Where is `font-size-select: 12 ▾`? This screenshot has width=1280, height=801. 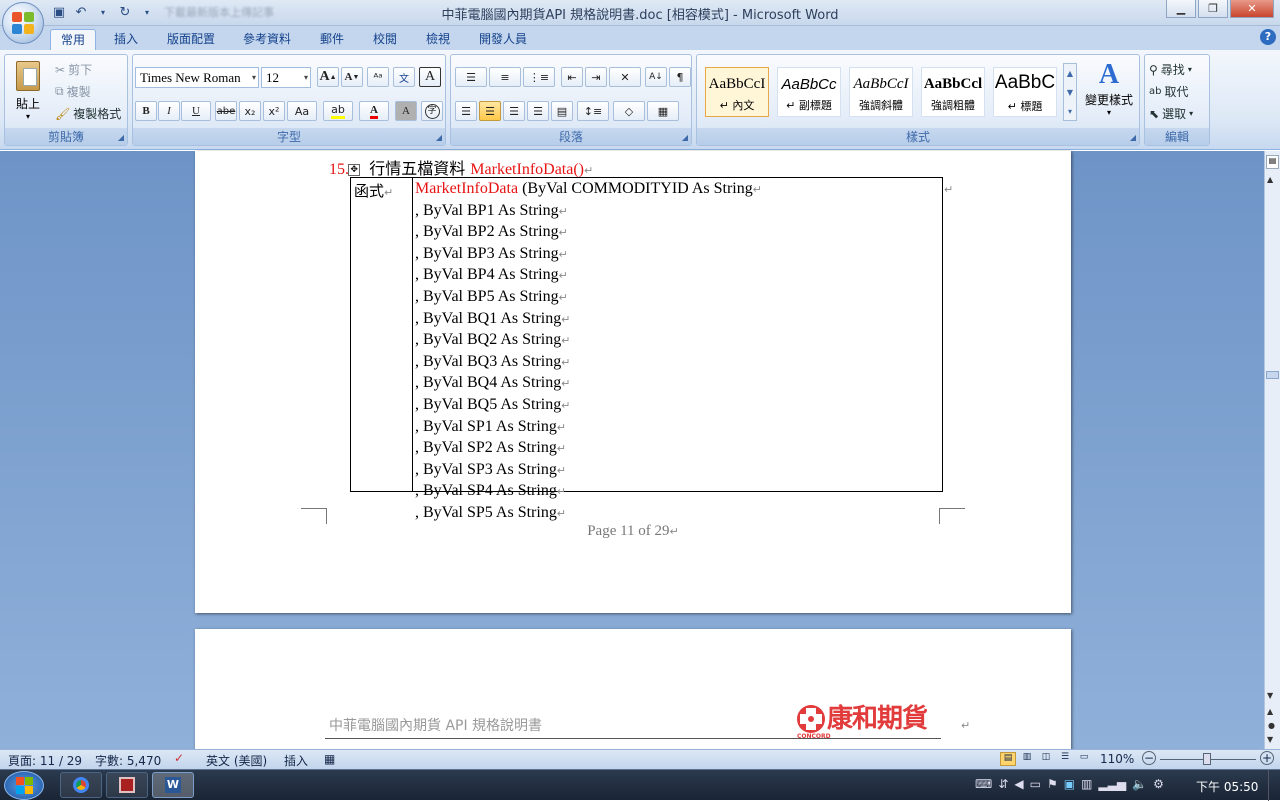 font-size-select: 12 ▾ is located at coordinates (286, 77).